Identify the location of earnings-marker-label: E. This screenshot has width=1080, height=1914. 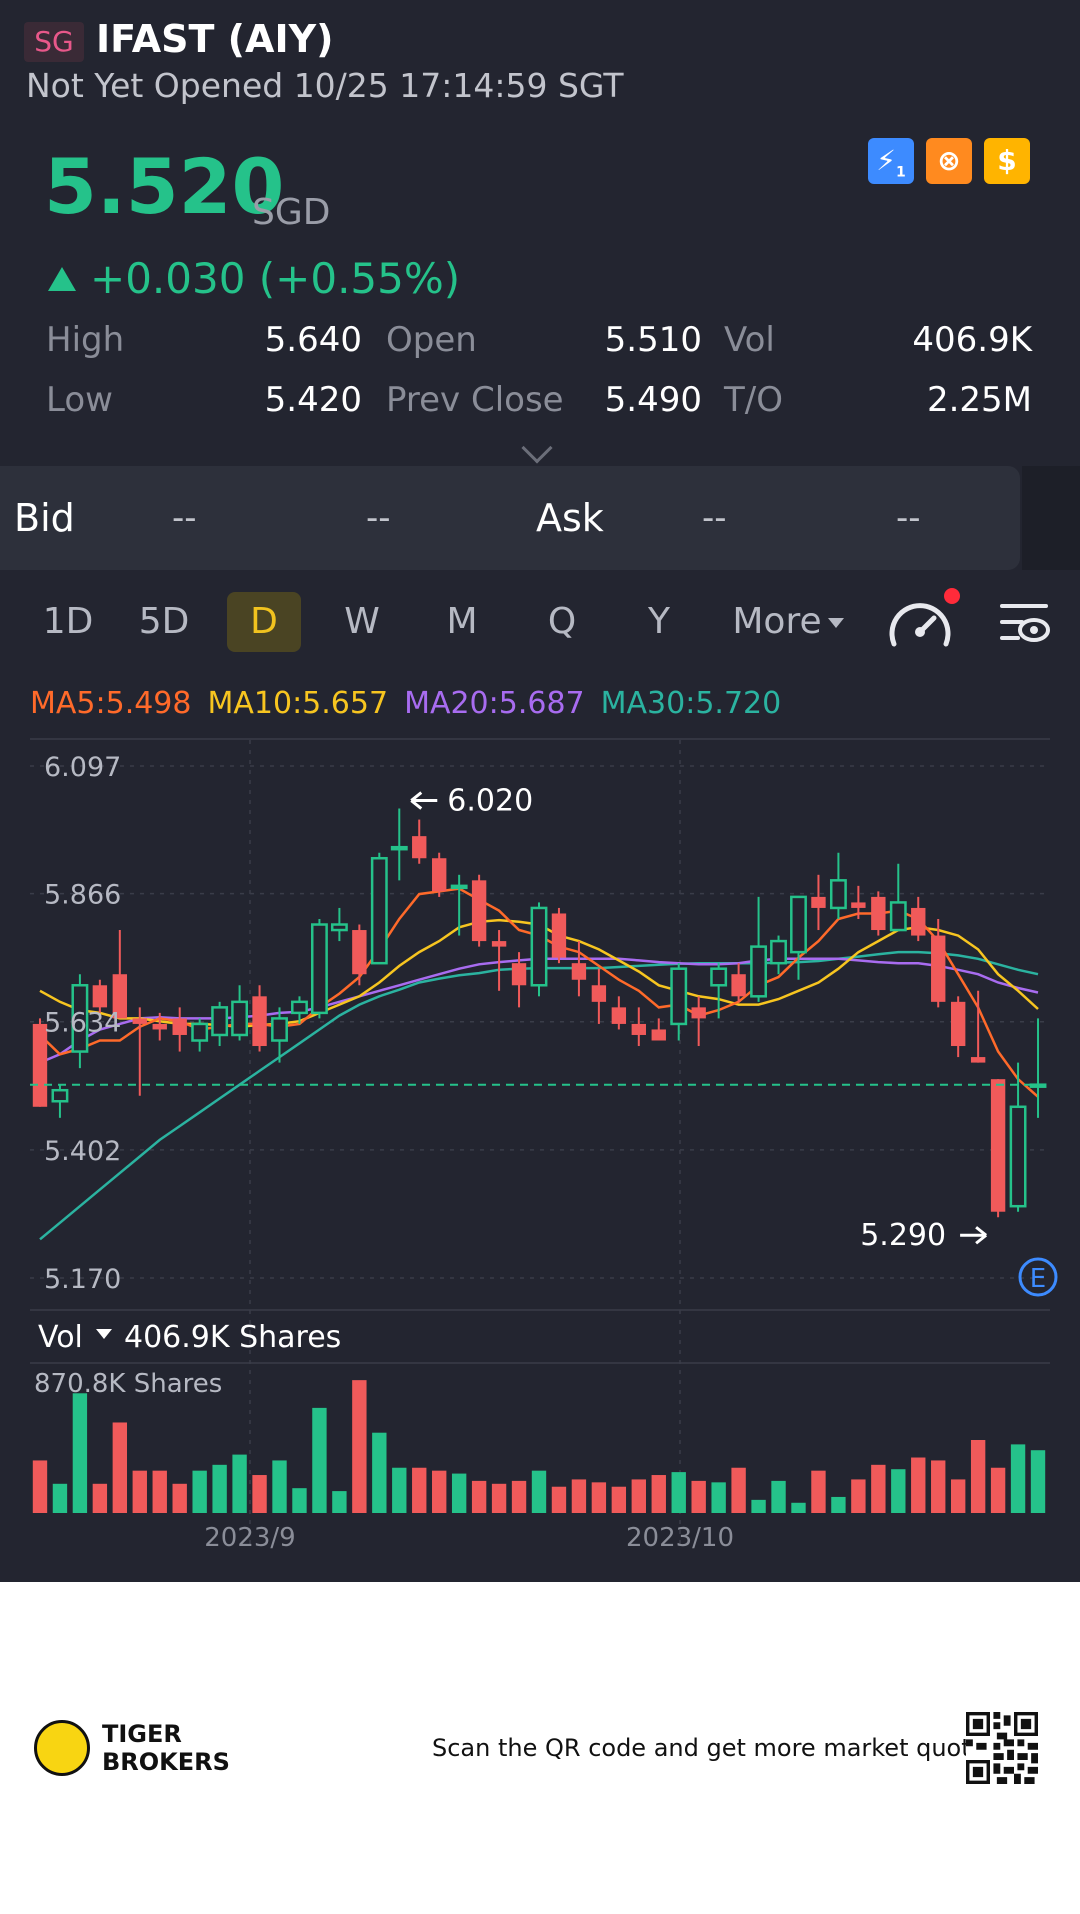
(1038, 1279).